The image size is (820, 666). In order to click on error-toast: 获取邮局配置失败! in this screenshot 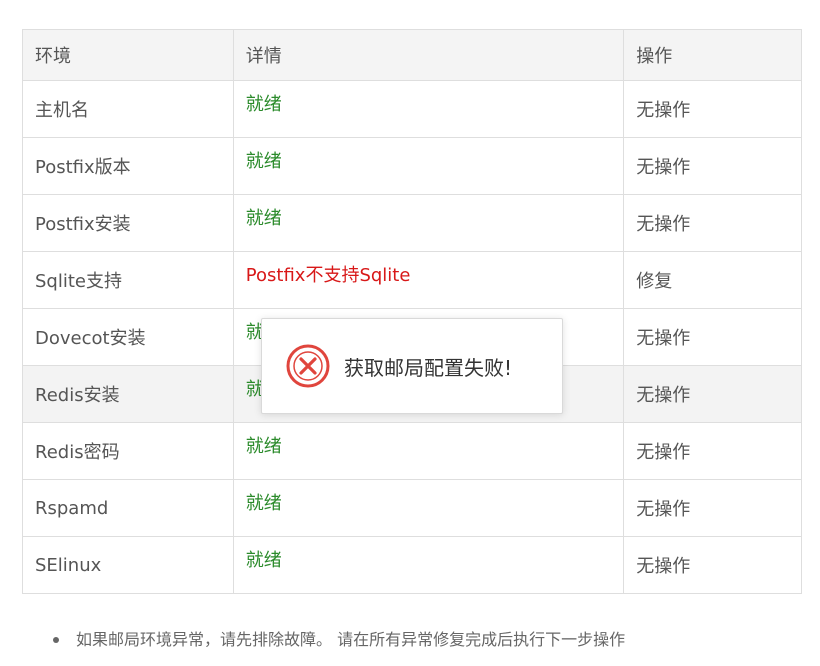, I will do `click(412, 366)`.